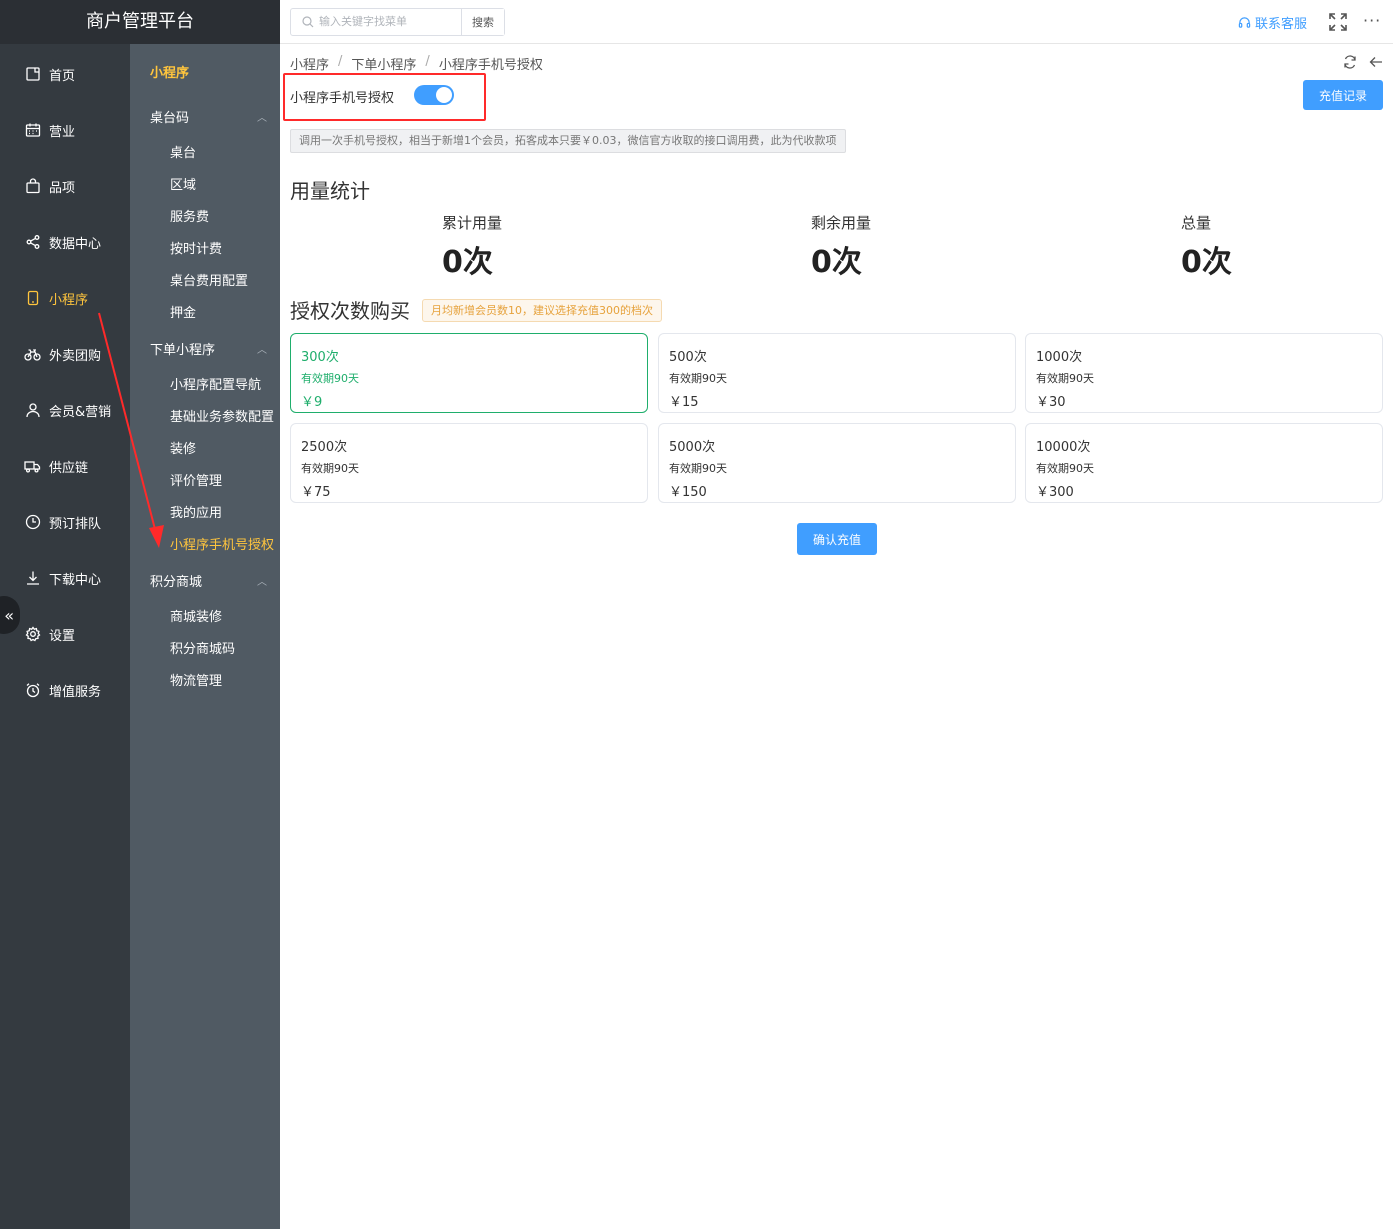 This screenshot has height=1229, width=1393. I want to click on package-count: 1000次, so click(1059, 357).